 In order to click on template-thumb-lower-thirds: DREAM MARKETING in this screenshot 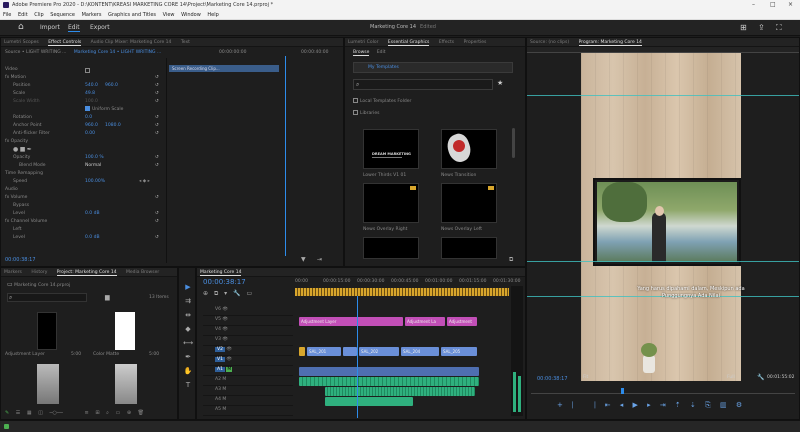, I will do `click(391, 149)`.